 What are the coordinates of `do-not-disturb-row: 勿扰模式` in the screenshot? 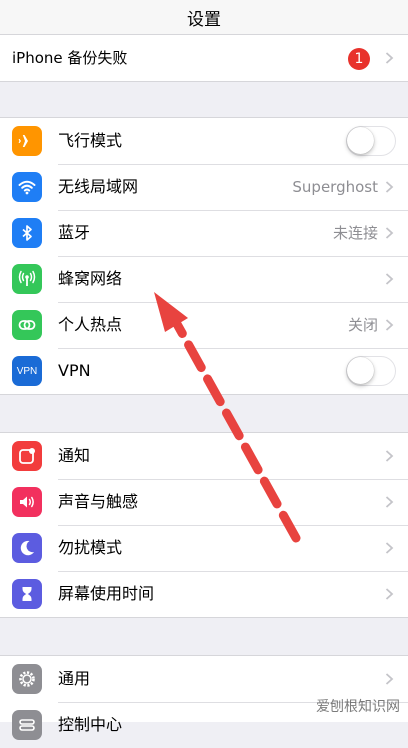 It's located at (204, 548).